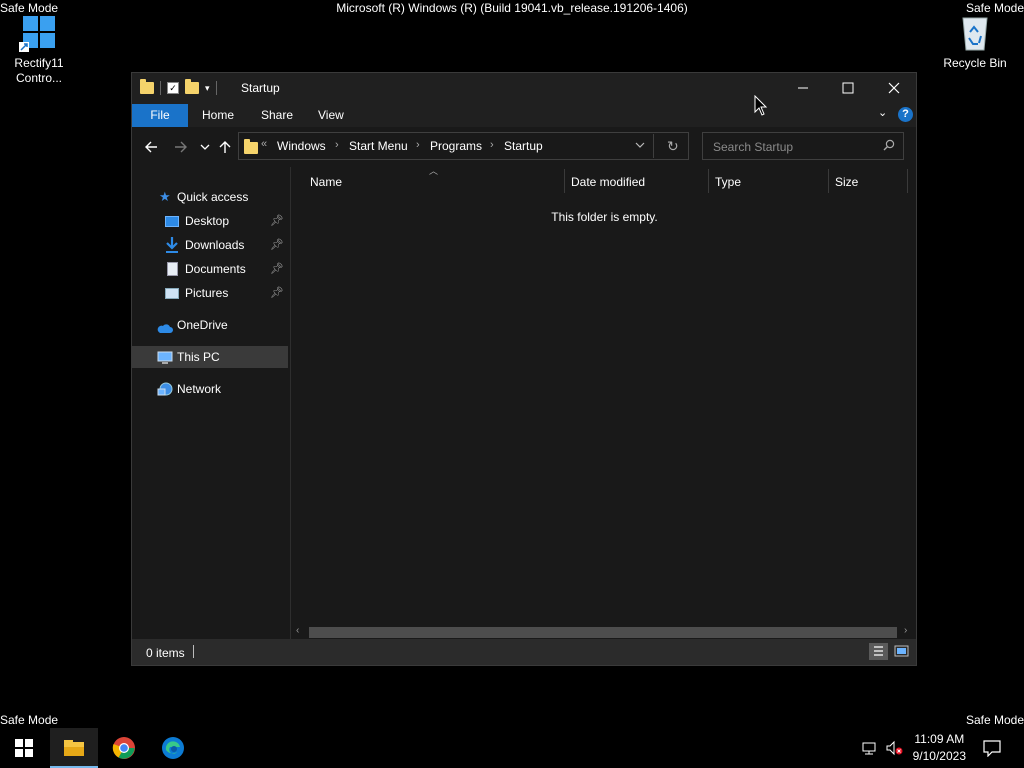  What do you see at coordinates (218, 115) in the screenshot?
I see `tab-home: Home` at bounding box center [218, 115].